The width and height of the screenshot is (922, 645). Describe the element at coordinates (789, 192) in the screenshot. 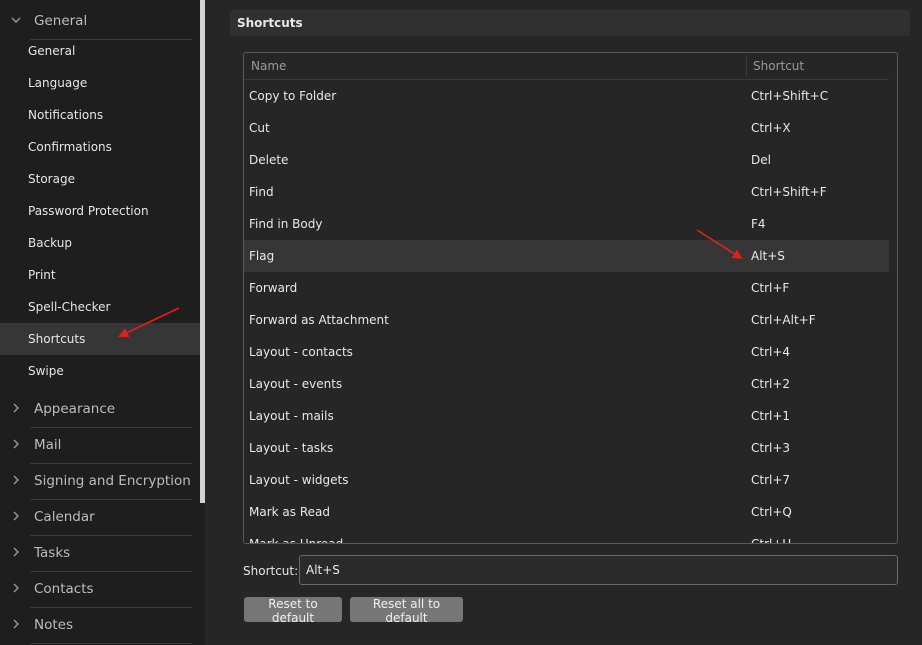

I see `shortcut-key-cell: Ctrl+Shift+F` at that location.